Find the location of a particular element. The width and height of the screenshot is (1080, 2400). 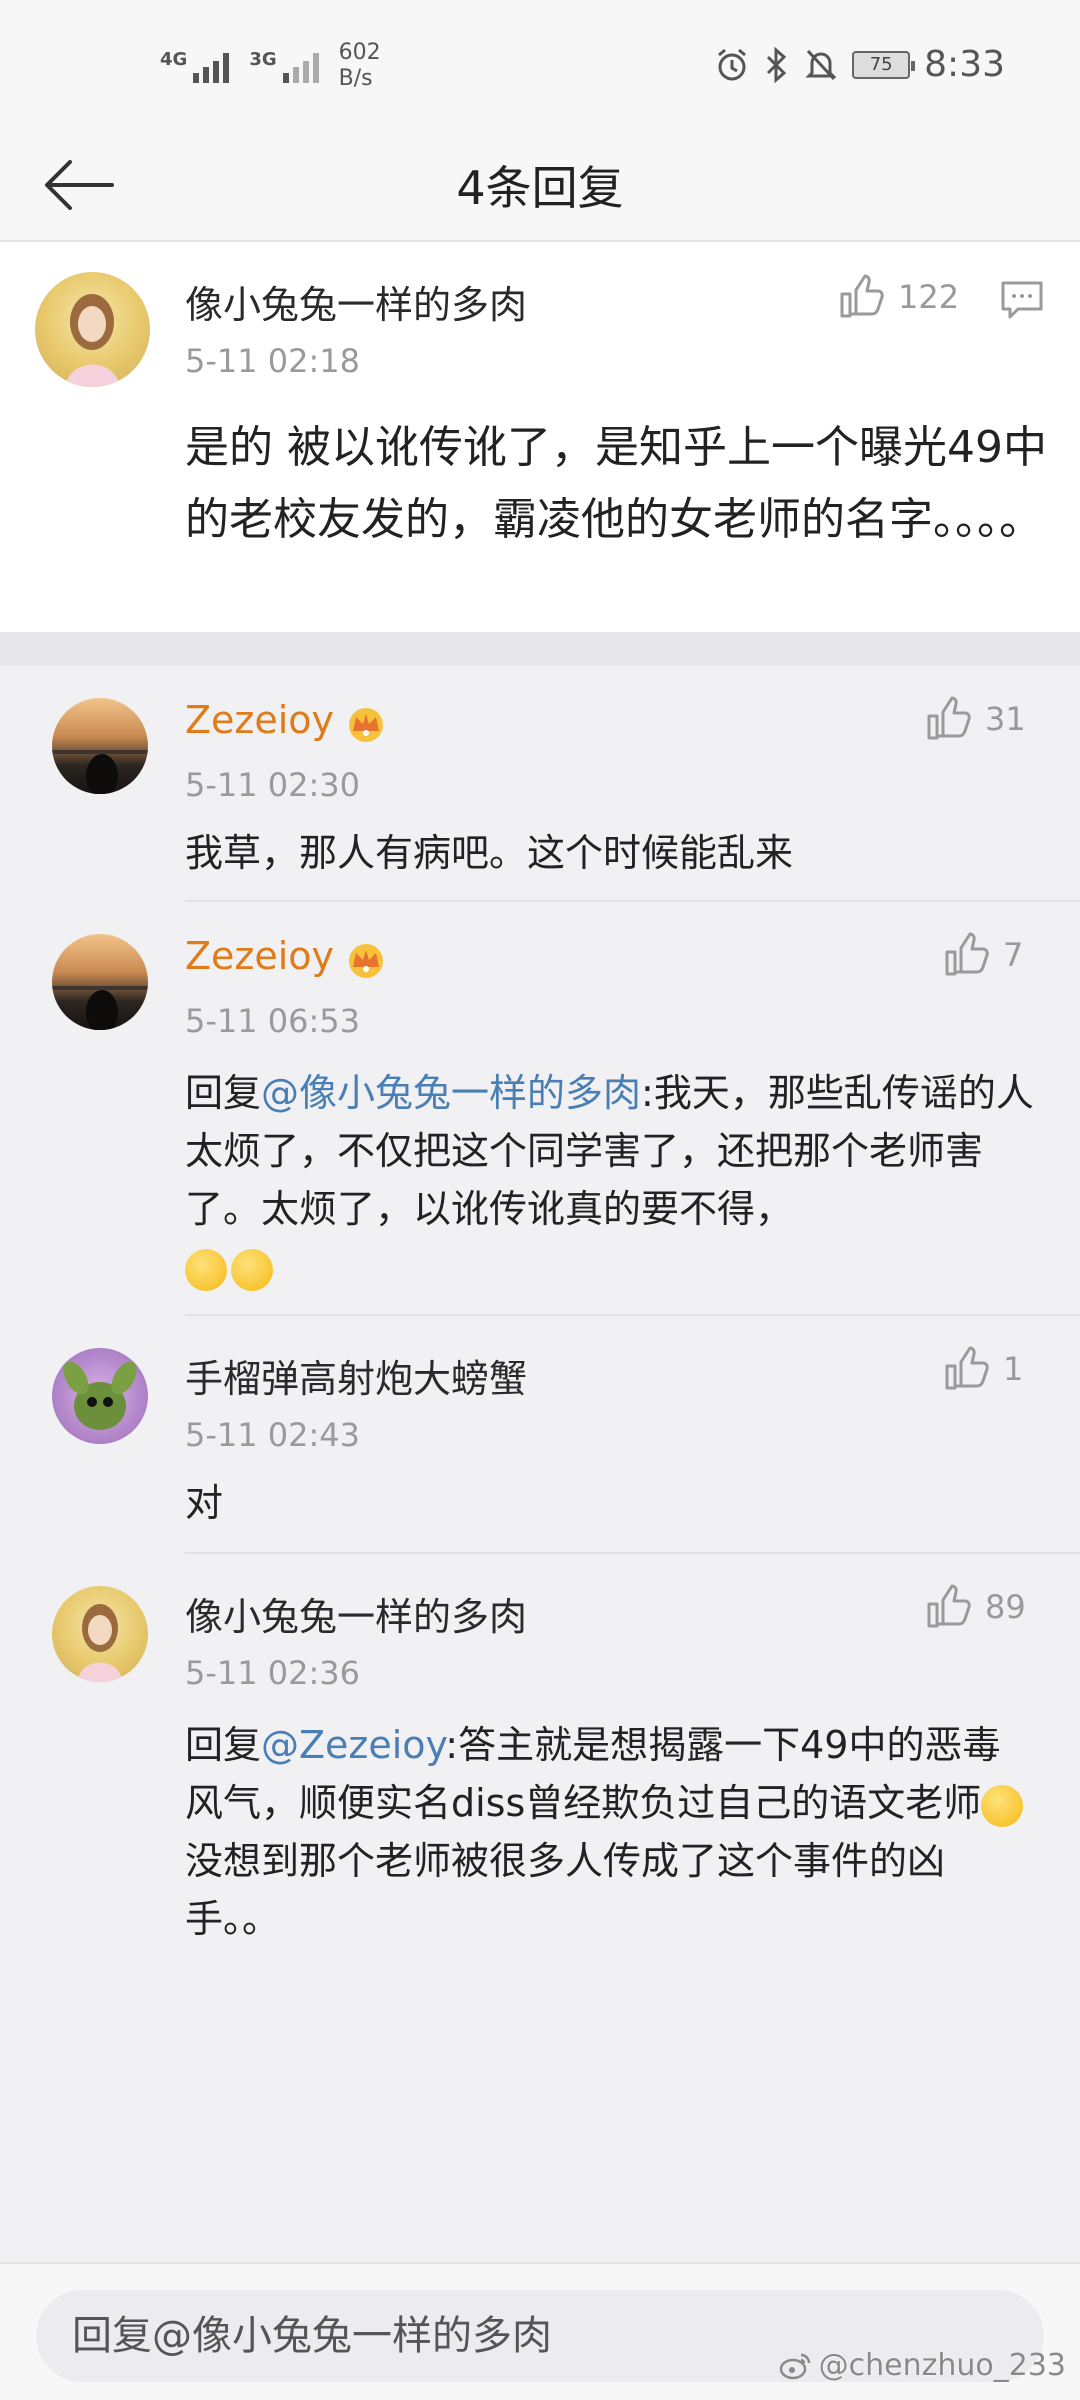

clock: 8:33 is located at coordinates (964, 64).